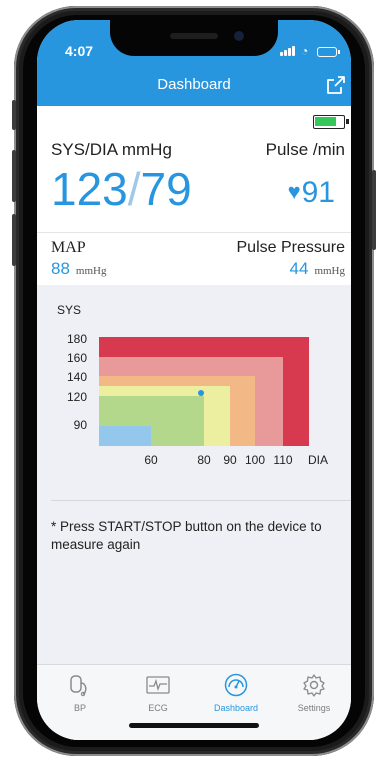 The width and height of the screenshot is (388, 761). What do you see at coordinates (80, 425) in the screenshot?
I see `chart-y-tick: 90` at bounding box center [80, 425].